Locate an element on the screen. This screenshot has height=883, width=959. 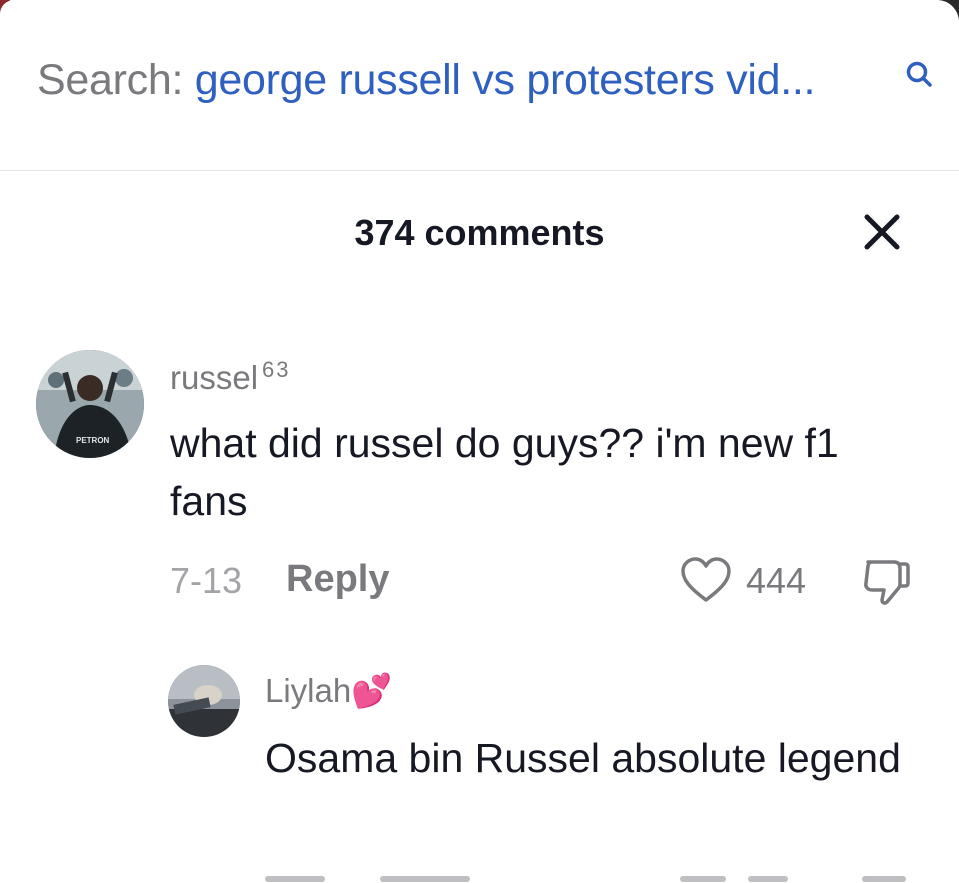
comment-date: 7-13 is located at coordinates (206, 580).